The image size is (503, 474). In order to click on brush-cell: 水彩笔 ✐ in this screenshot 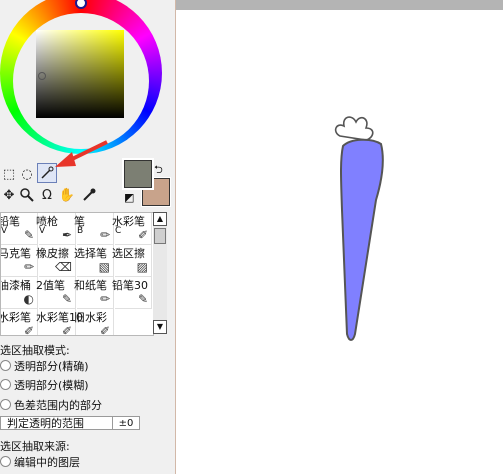, I will do `click(19, 322)`.